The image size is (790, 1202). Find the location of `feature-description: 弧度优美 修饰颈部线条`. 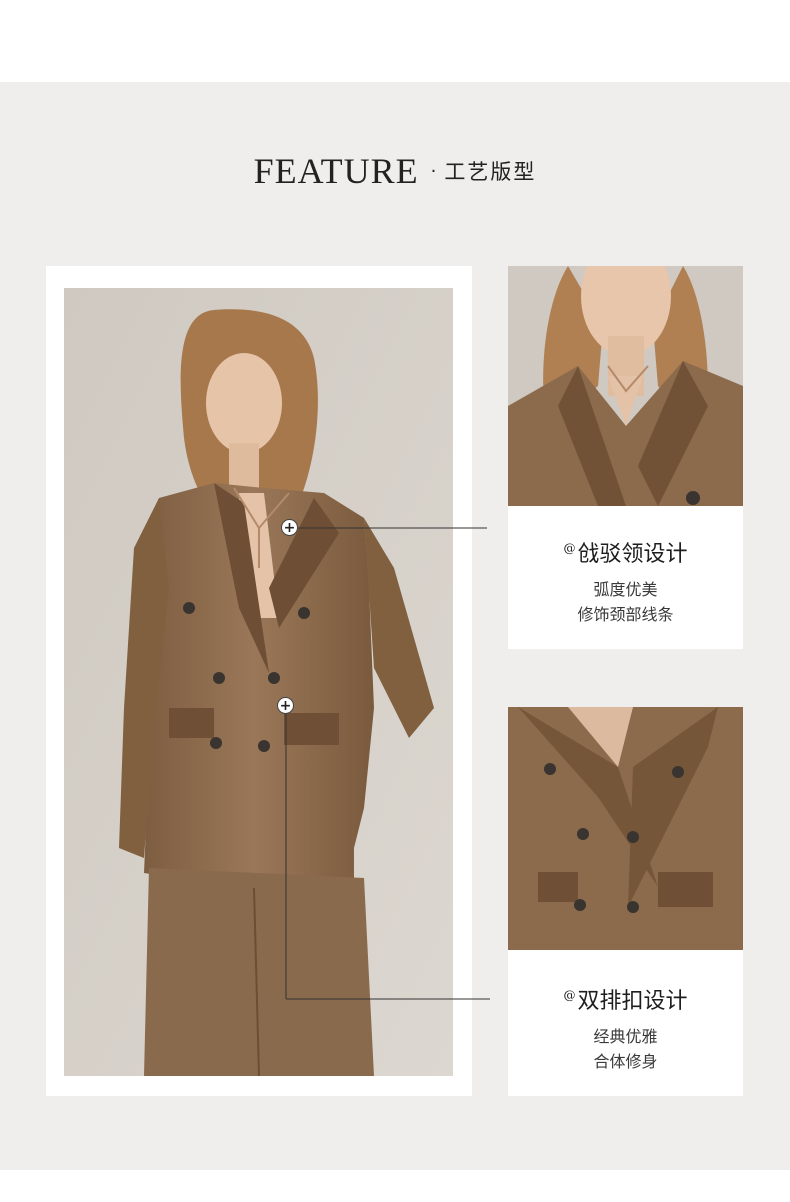

feature-description: 弧度优美 修饰颈部线条 is located at coordinates (625, 602).